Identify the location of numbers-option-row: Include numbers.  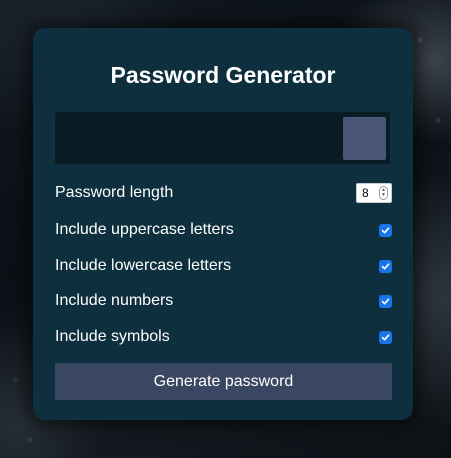
(223, 301).